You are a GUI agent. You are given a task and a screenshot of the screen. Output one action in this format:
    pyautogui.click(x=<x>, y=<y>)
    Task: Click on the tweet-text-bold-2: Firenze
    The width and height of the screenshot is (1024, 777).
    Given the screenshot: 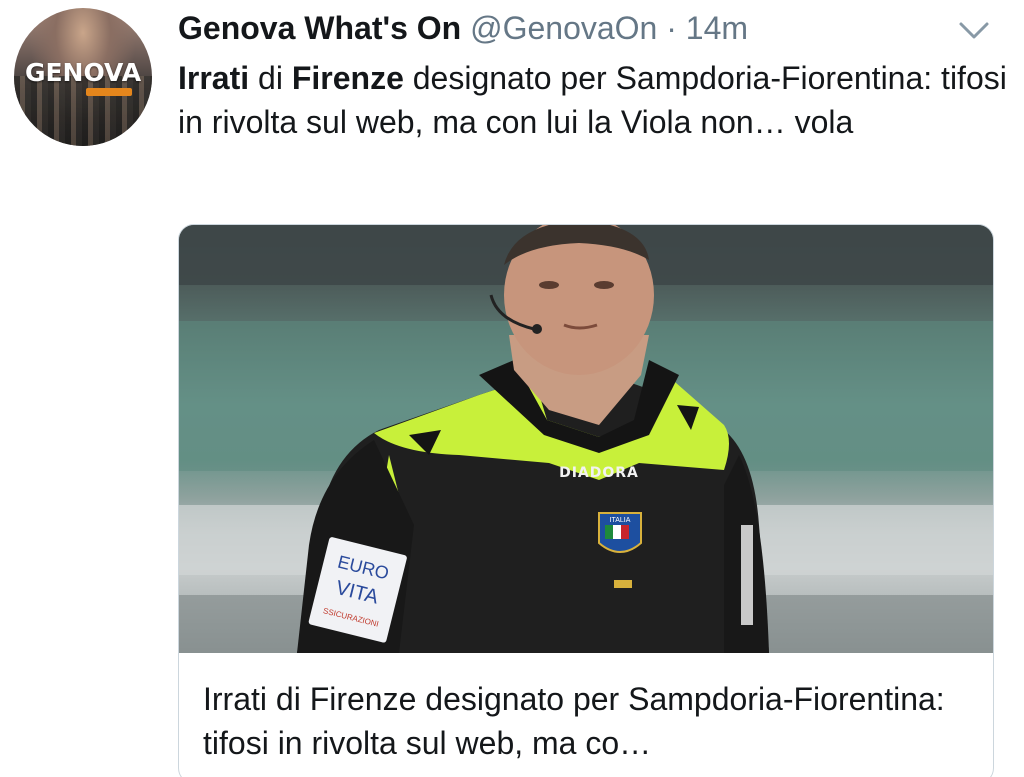 What is the action you would take?
    pyautogui.click(x=348, y=78)
    